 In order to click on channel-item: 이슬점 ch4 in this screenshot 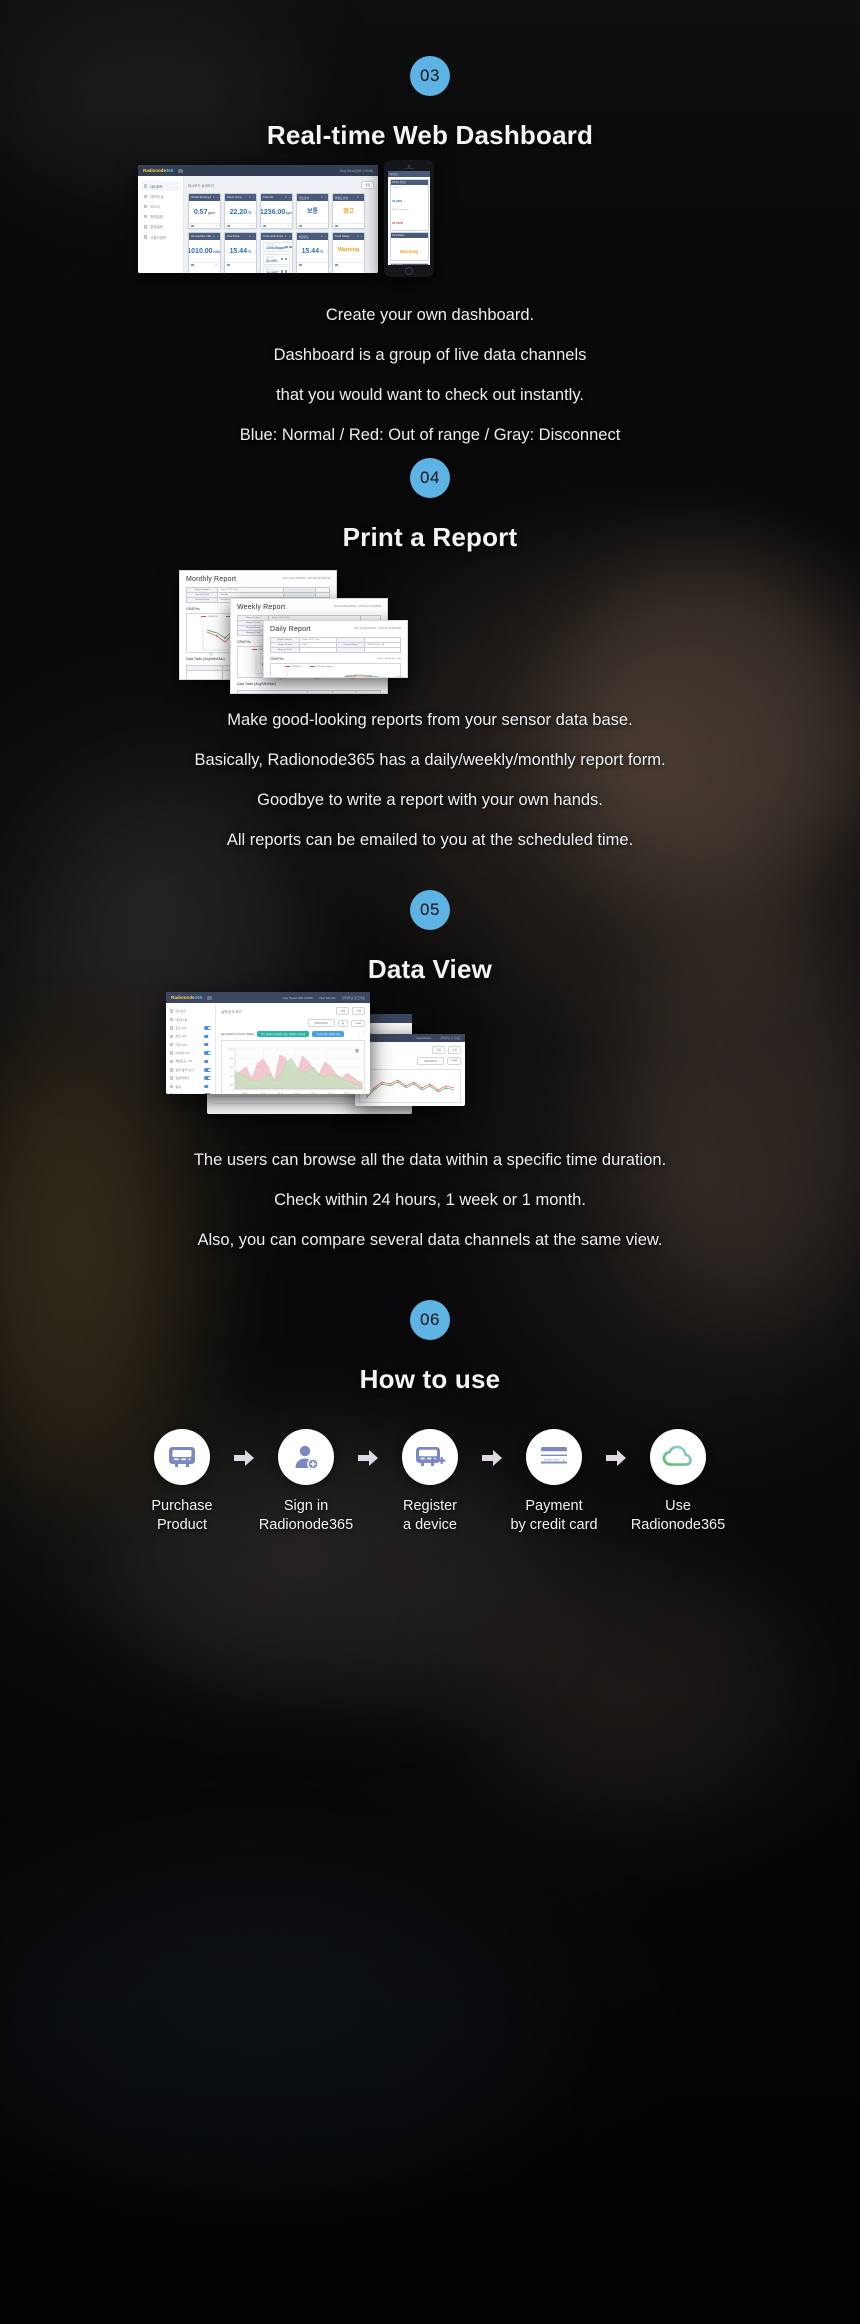, I will do `click(190, 1053)`.